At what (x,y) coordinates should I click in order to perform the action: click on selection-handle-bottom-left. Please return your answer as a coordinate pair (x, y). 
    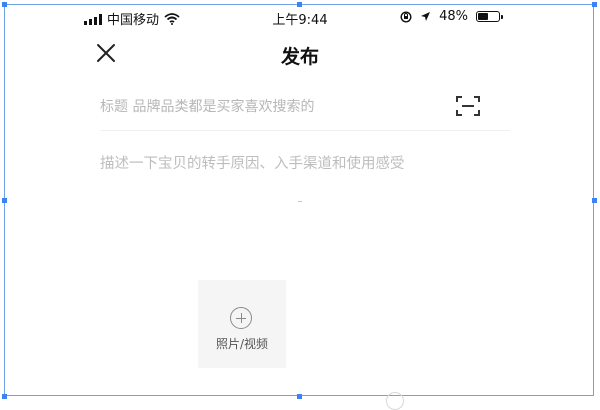
    Looking at the image, I should click on (4, 396).